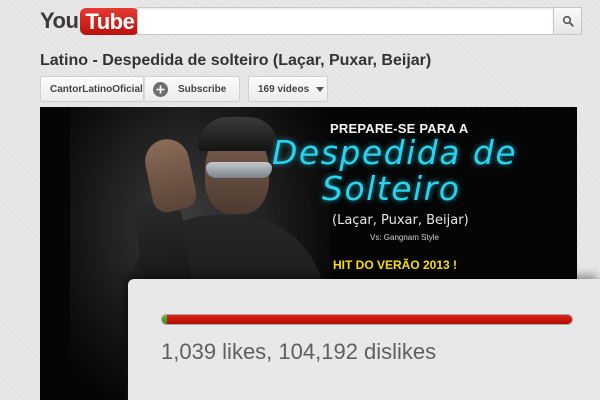  I want to click on logo-tube-text: Tube, so click(110, 21).